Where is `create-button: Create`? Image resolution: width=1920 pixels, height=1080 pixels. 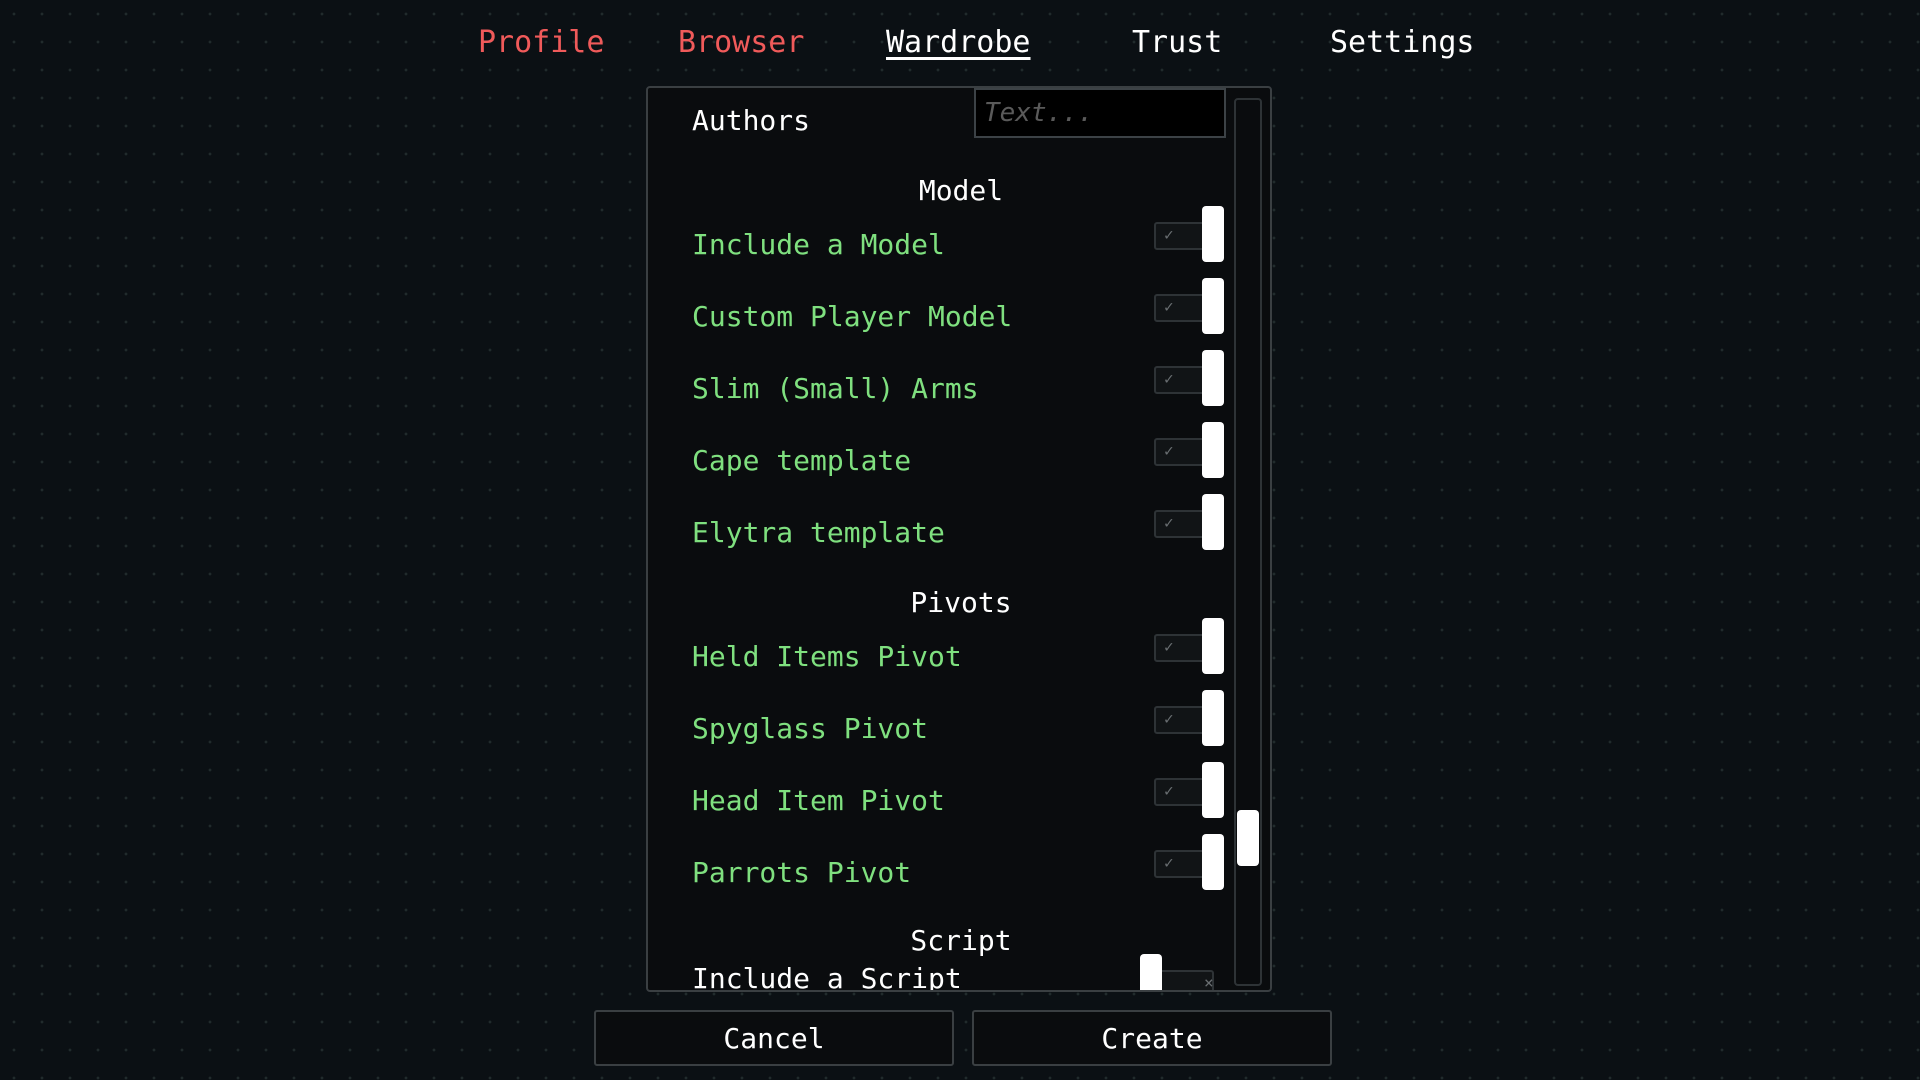 create-button: Create is located at coordinates (1152, 1038).